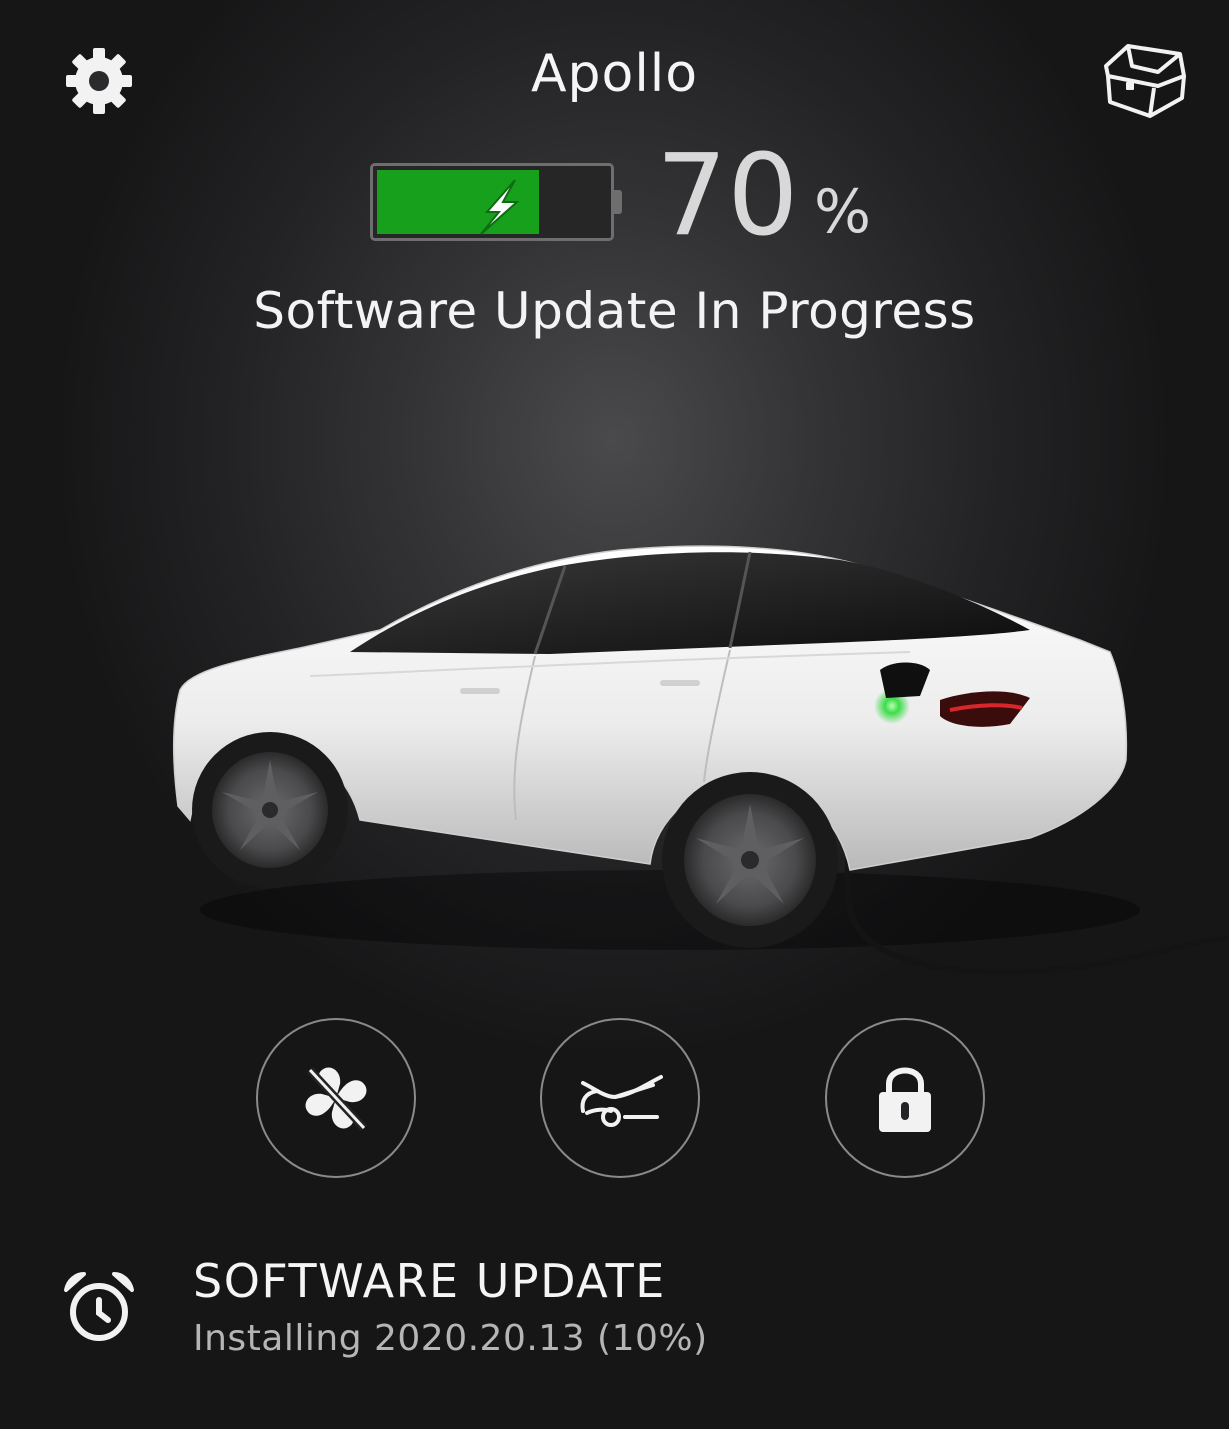 The height and width of the screenshot is (1429, 1229). Describe the element at coordinates (614, 74) in the screenshot. I see `vehicle-name: Apollo` at that location.